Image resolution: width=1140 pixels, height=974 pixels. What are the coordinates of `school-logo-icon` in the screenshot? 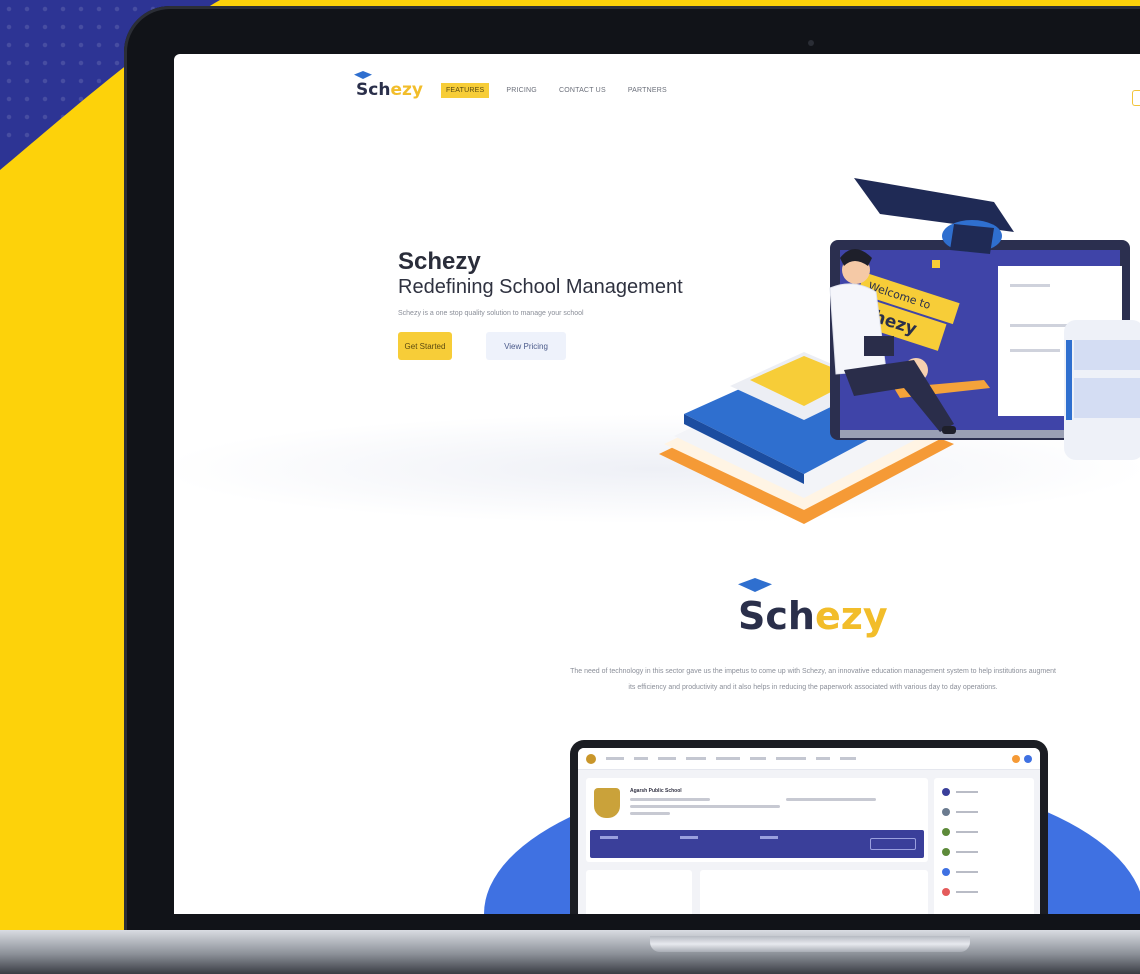 It's located at (591, 758).